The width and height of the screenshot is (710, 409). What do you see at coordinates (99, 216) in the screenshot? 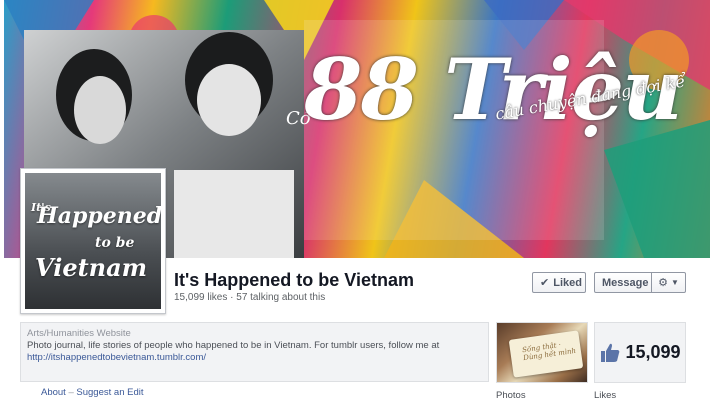
I see `profile-line-2: Happened` at bounding box center [99, 216].